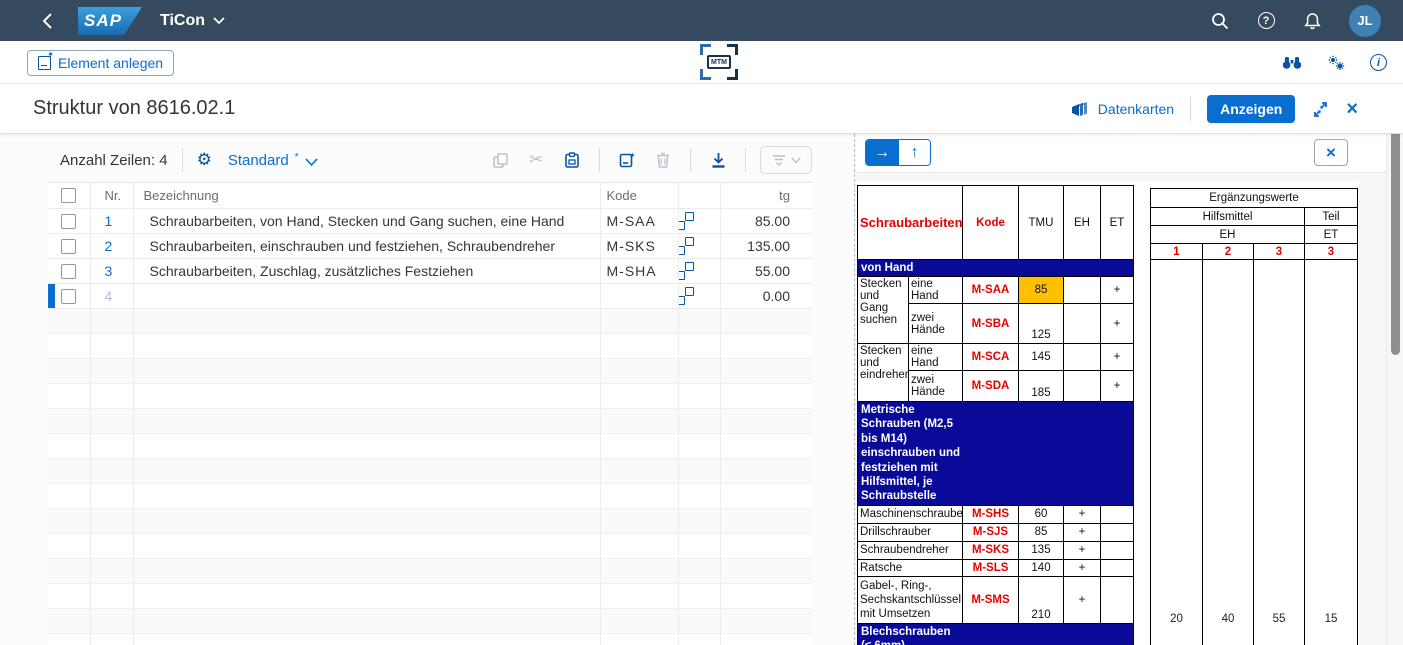 This screenshot has width=1403, height=645. I want to click on page-scrollbar: ▲, so click(1394, 365).